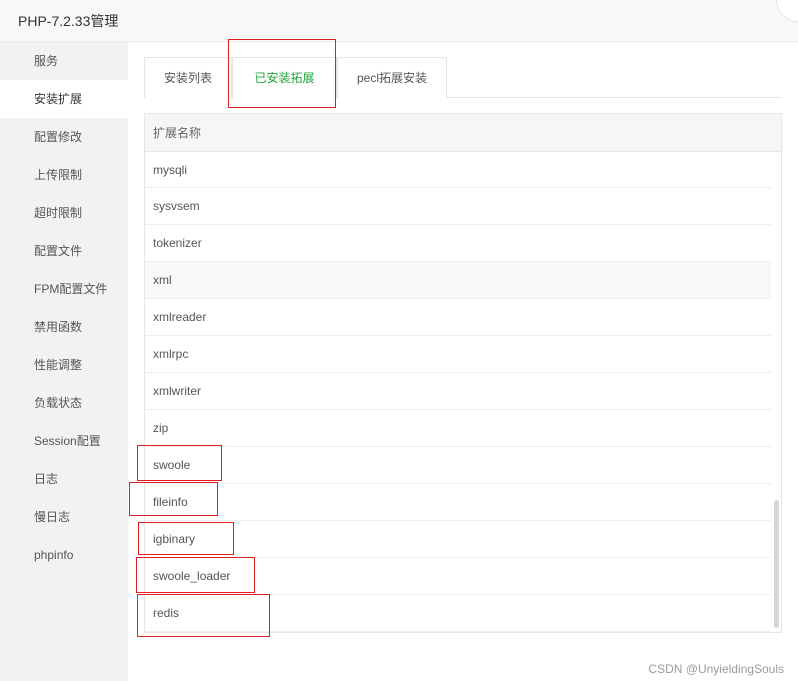 This screenshot has height=681, width=798. I want to click on sidebar-item-fpm-config: FPM配置文件, so click(64, 289).